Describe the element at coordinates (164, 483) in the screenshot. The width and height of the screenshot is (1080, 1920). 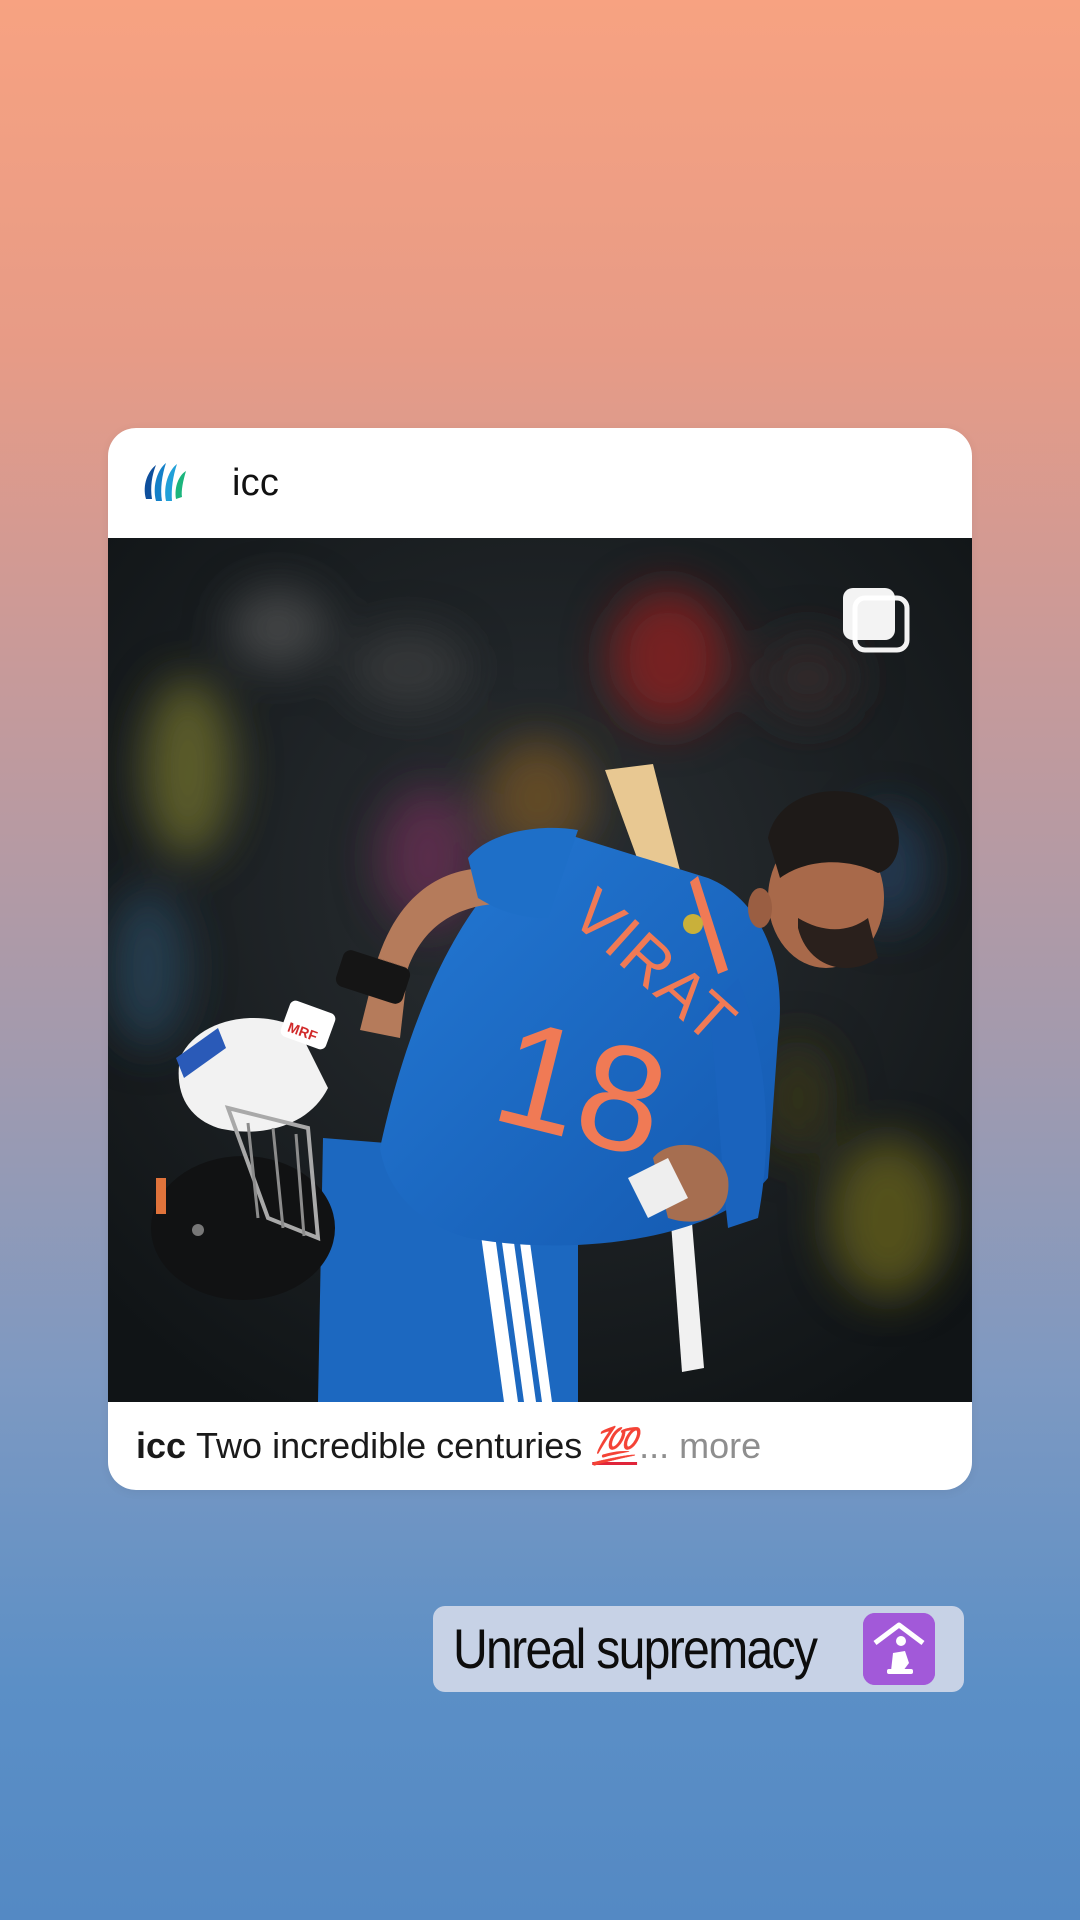
I see `icc-logo-icon` at that location.